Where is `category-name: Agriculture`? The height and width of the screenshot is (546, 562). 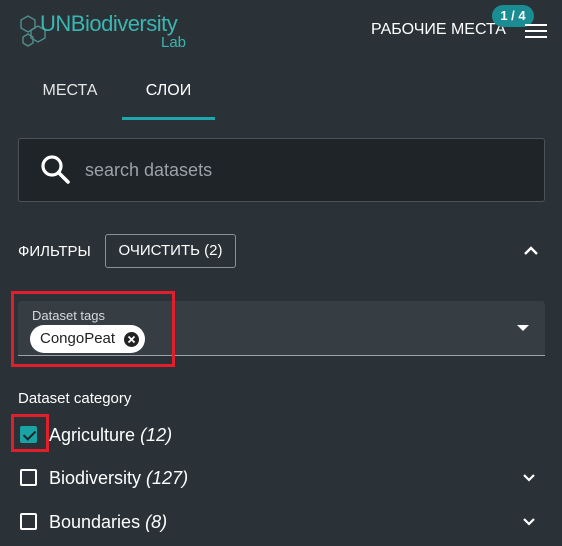
category-name: Agriculture is located at coordinates (92, 435).